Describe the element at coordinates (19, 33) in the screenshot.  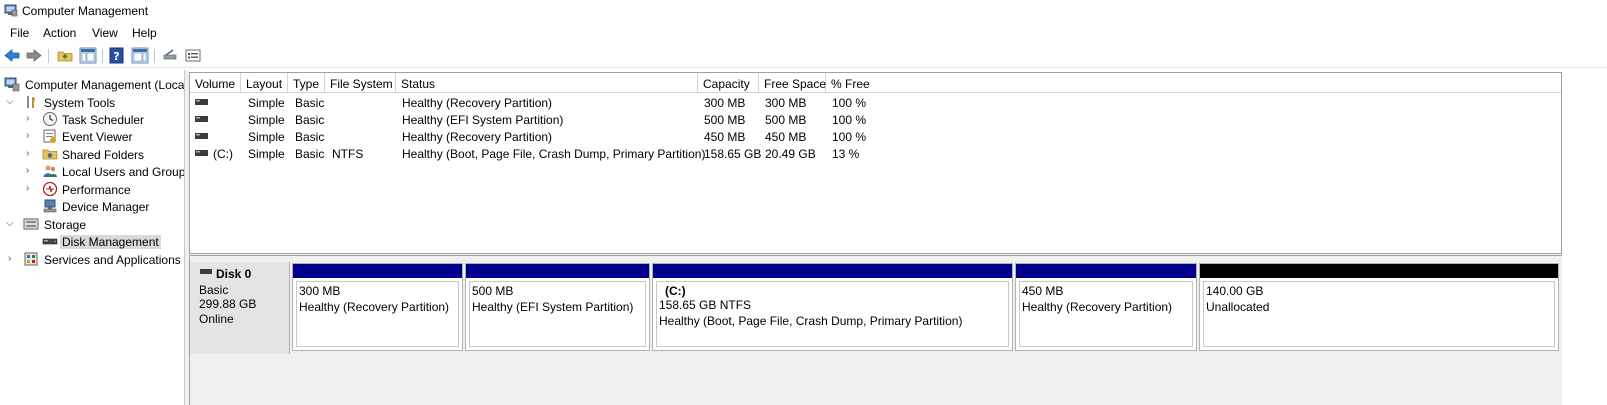
I see `menu-file: File` at that location.